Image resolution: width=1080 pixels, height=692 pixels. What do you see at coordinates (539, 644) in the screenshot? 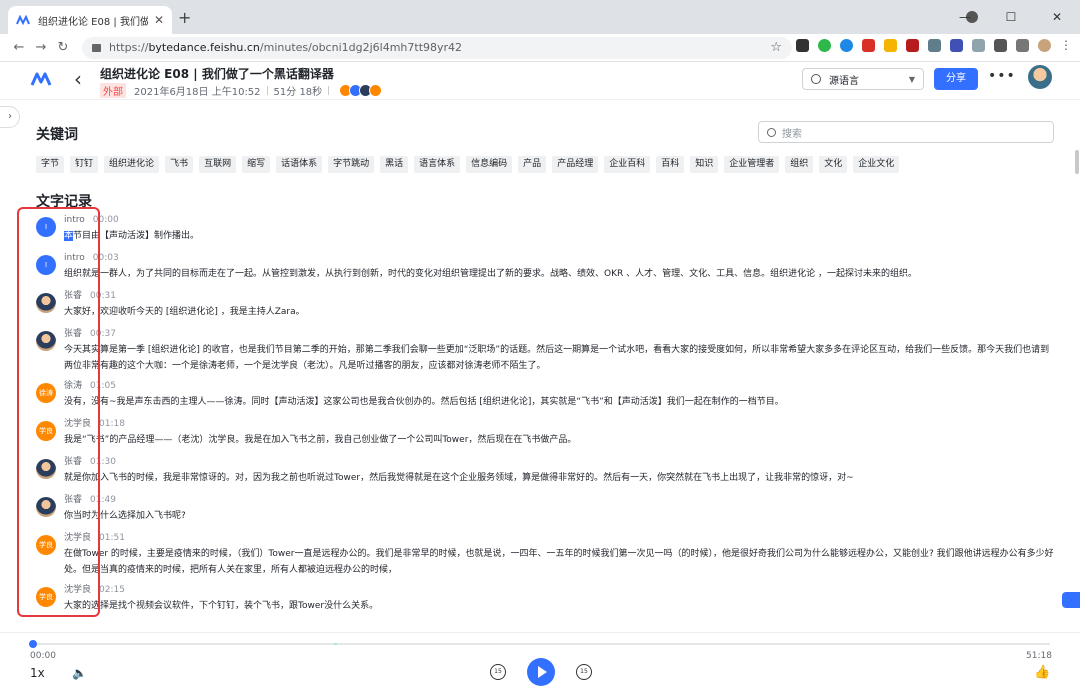
I see `progress-bar` at bounding box center [539, 644].